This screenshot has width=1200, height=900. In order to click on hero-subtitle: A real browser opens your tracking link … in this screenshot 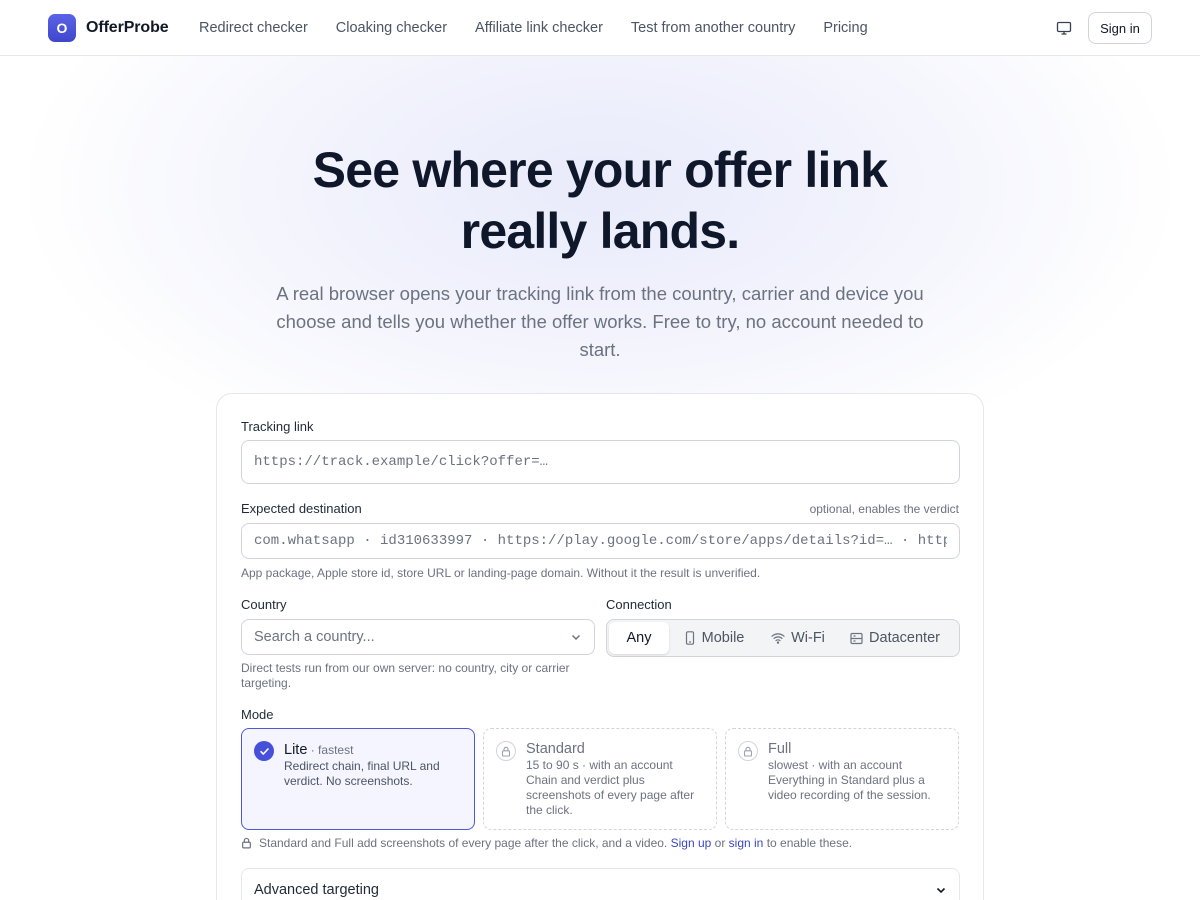, I will do `click(600, 321)`.